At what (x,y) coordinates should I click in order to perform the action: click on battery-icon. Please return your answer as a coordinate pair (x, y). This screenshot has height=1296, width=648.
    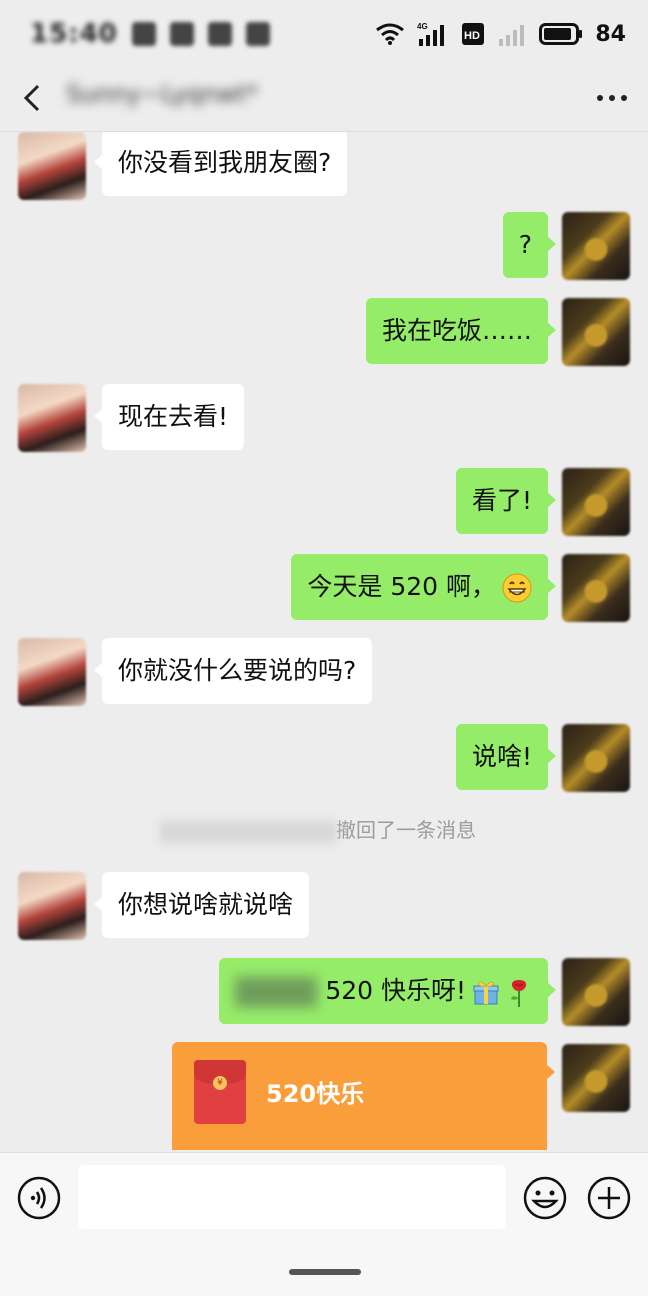
    Looking at the image, I should click on (561, 34).